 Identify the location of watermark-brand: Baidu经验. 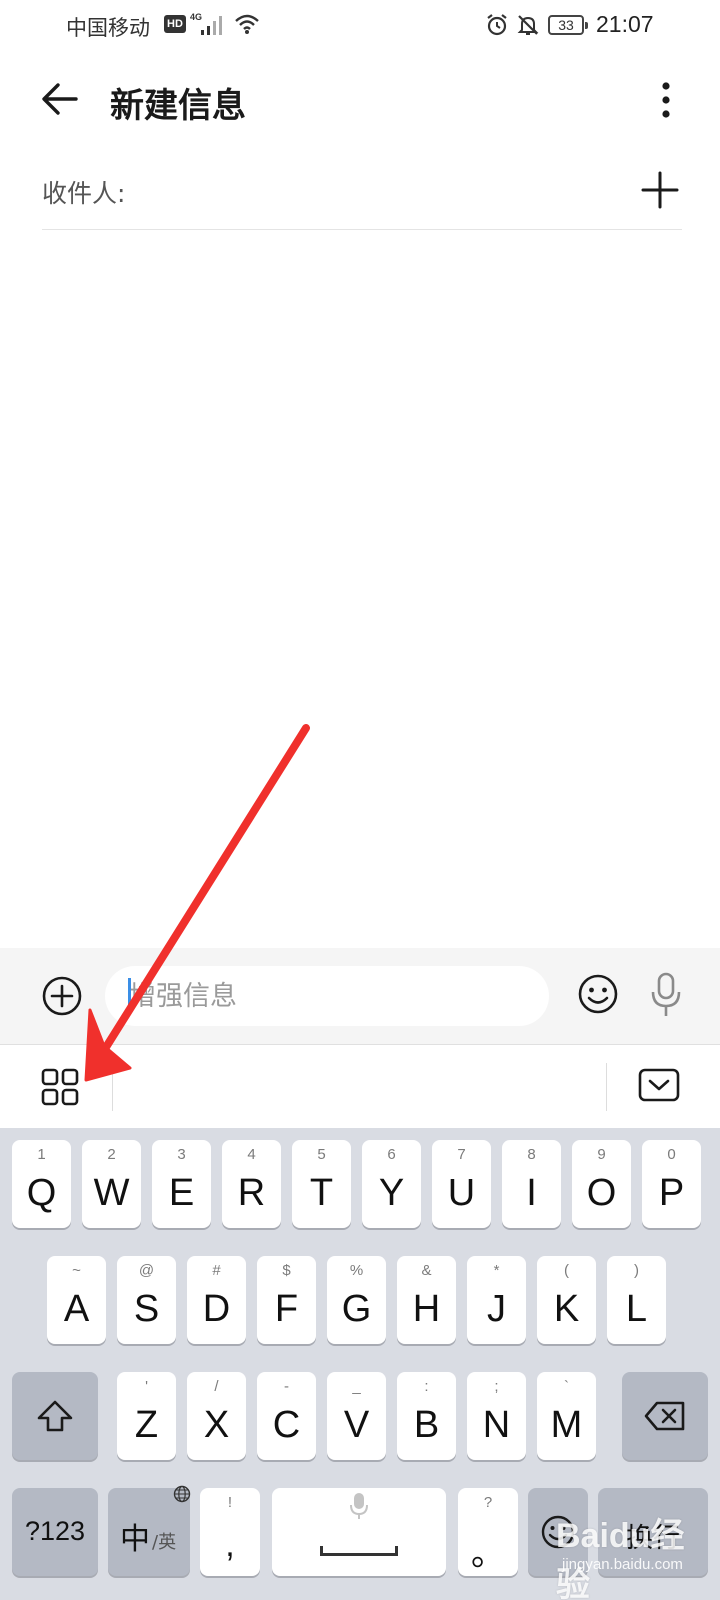
(620, 1558).